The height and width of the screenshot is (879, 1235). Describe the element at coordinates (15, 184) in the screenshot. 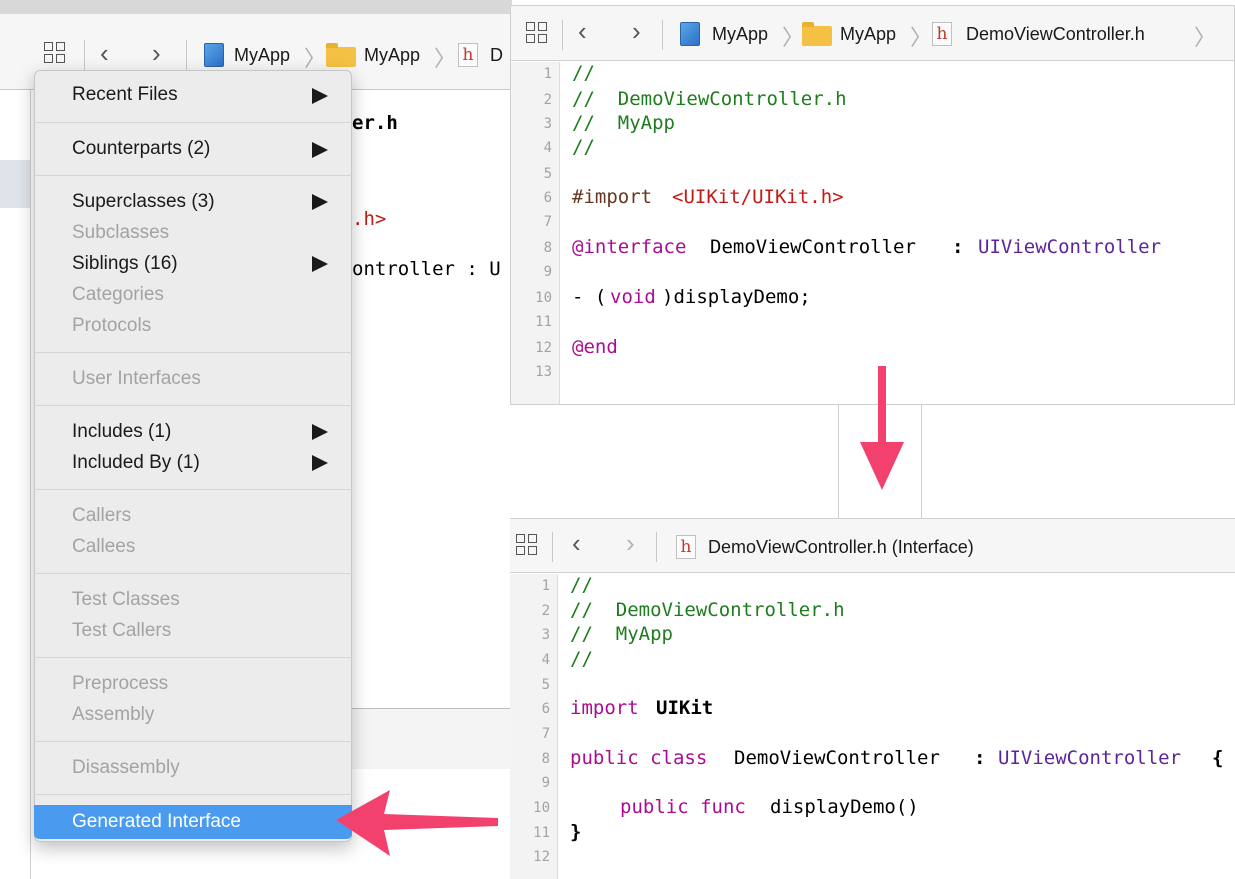

I see `gutter-highlight` at that location.